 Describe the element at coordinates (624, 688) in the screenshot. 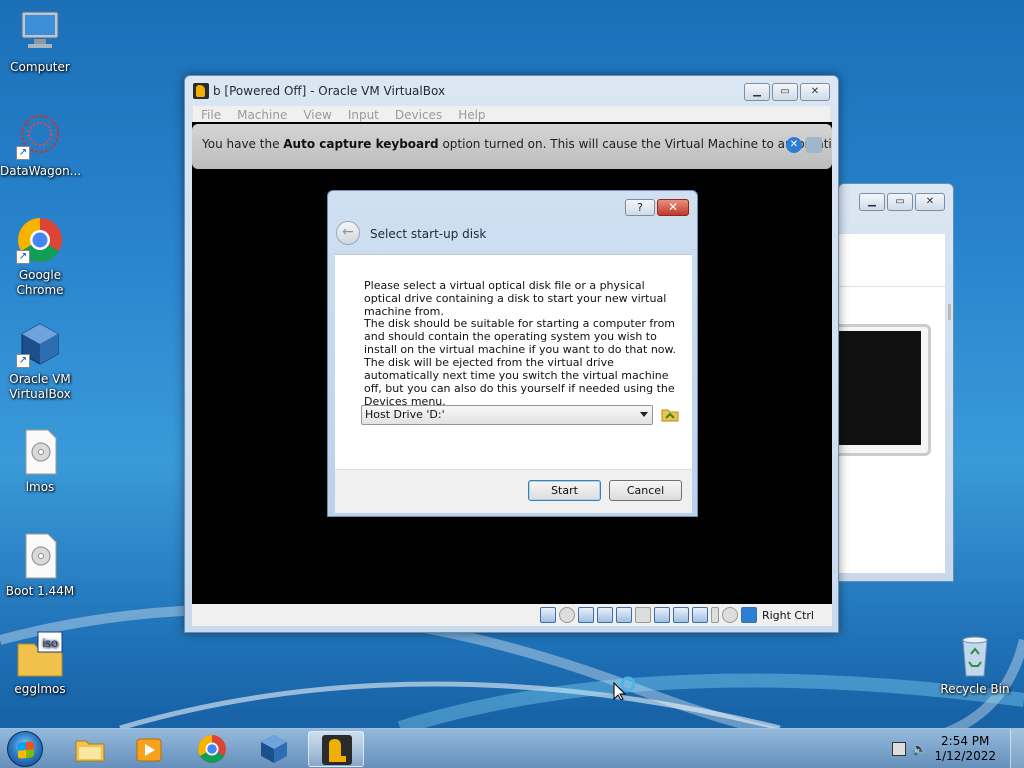

I see `mouse-cursor-icon` at that location.